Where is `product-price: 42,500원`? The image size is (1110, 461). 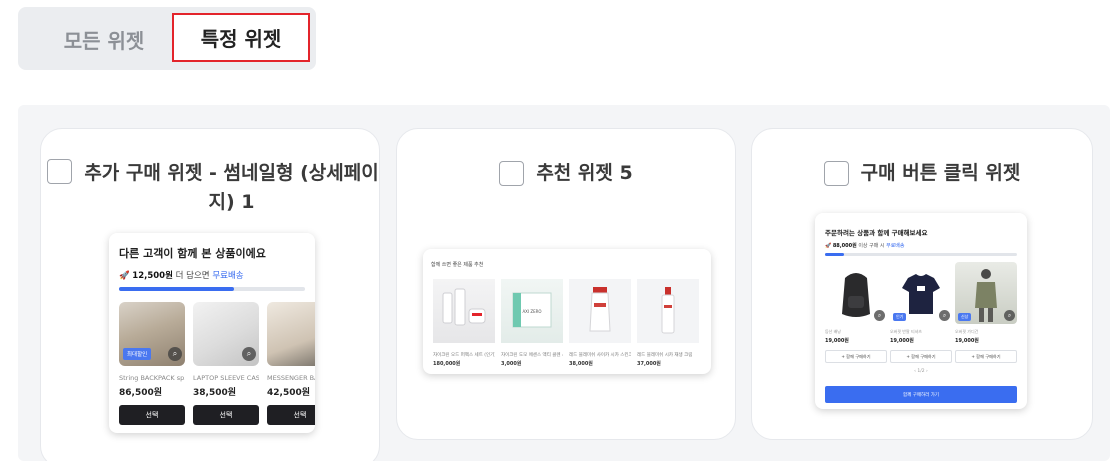
product-price: 42,500원 is located at coordinates (289, 393).